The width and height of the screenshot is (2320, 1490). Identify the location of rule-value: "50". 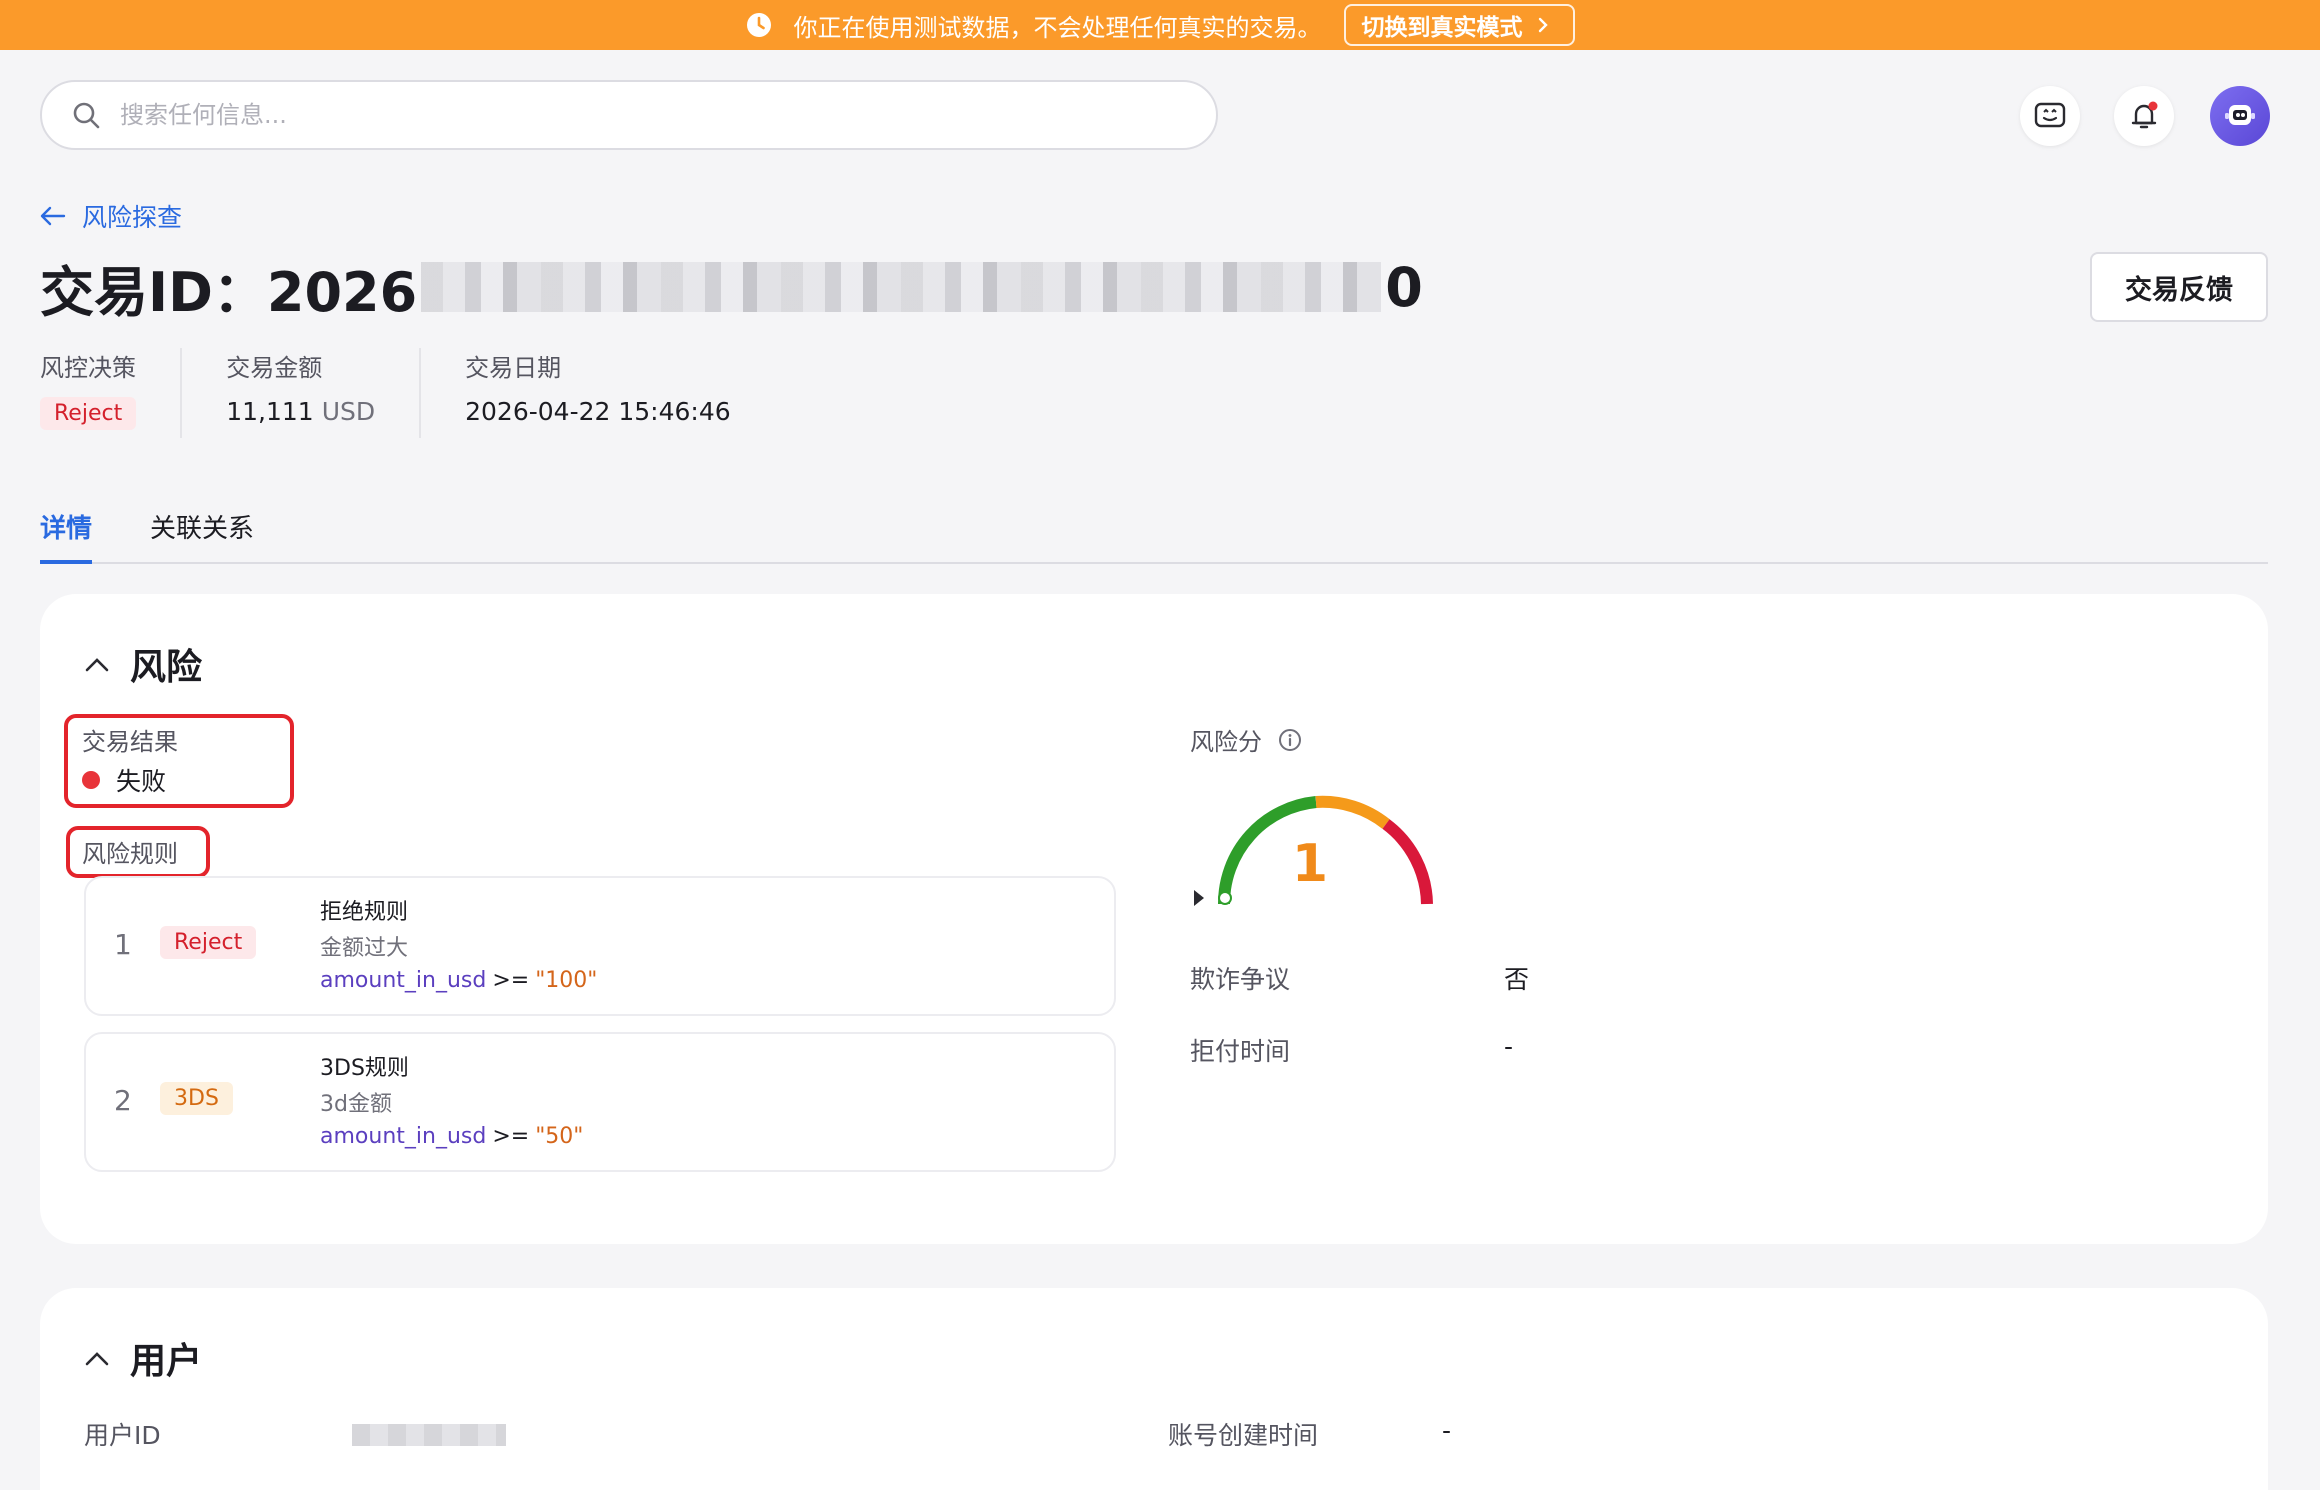
(559, 1136).